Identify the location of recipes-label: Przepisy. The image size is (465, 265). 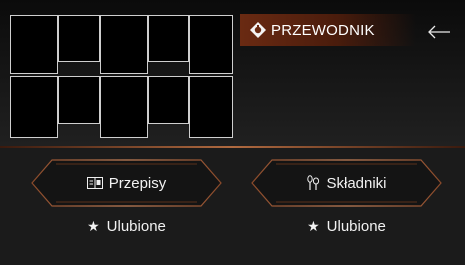
(137, 183).